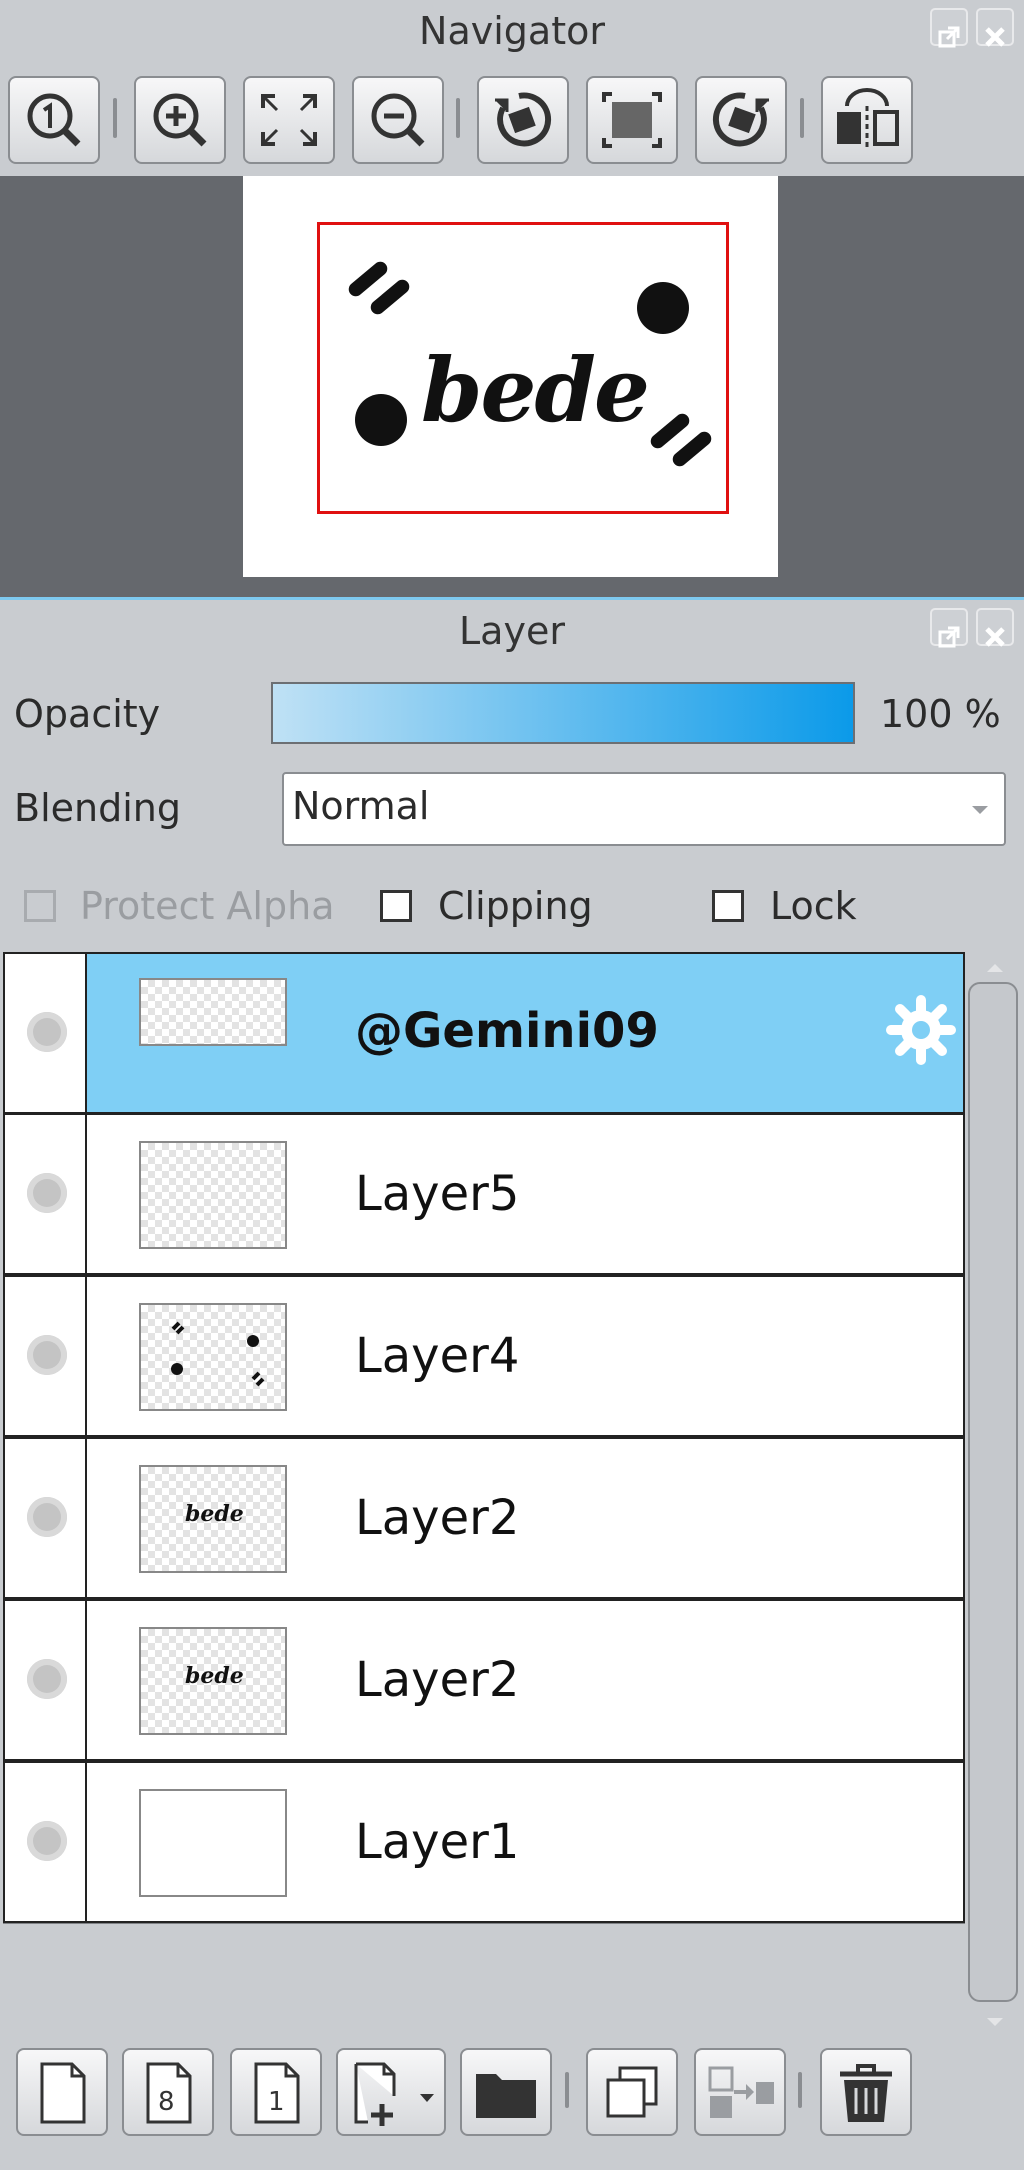  I want to click on fit-to-screen-button, so click(289, 120).